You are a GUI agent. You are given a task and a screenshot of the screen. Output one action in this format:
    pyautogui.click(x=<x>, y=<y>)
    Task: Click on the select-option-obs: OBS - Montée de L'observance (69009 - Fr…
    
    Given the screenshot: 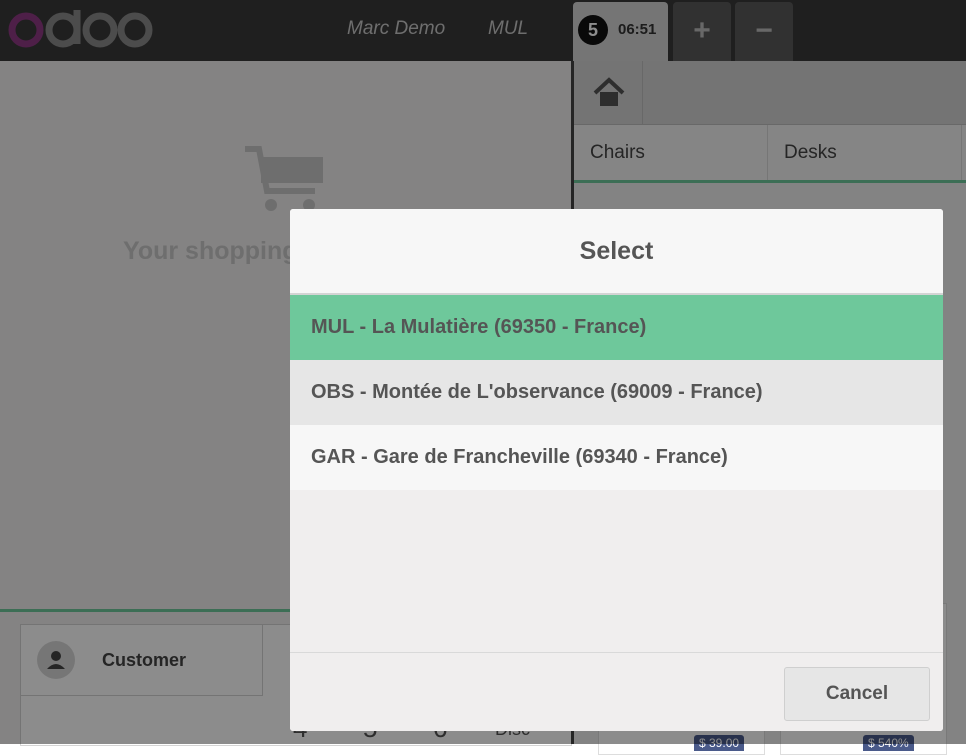 What is the action you would take?
    pyautogui.click(x=616, y=392)
    